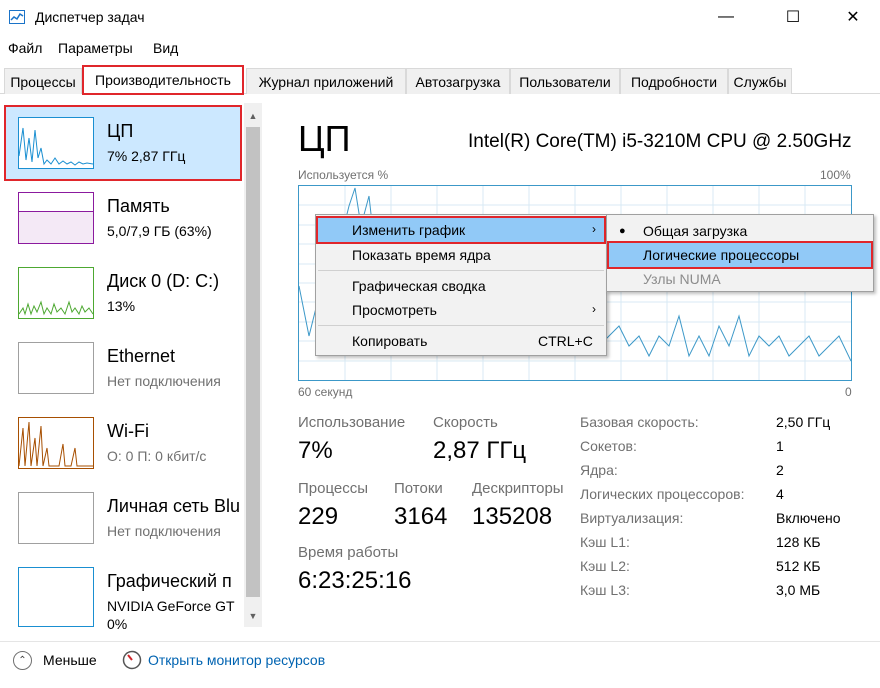 The width and height of the screenshot is (880, 688). What do you see at coordinates (90, 17) in the screenshot?
I see `window-title: Диспетчер задач` at bounding box center [90, 17].